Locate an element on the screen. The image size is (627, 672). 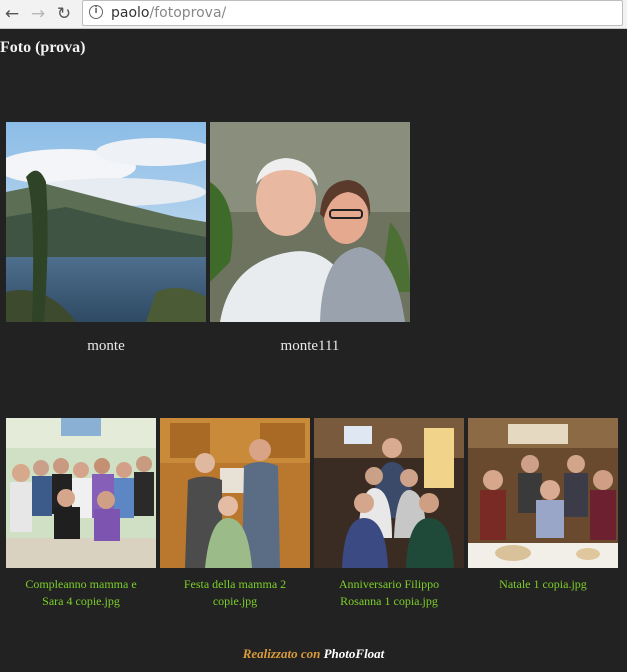
photo-caption: Anniversario Filippo Rosanna 1 copia.jpg is located at coordinates (389, 593).